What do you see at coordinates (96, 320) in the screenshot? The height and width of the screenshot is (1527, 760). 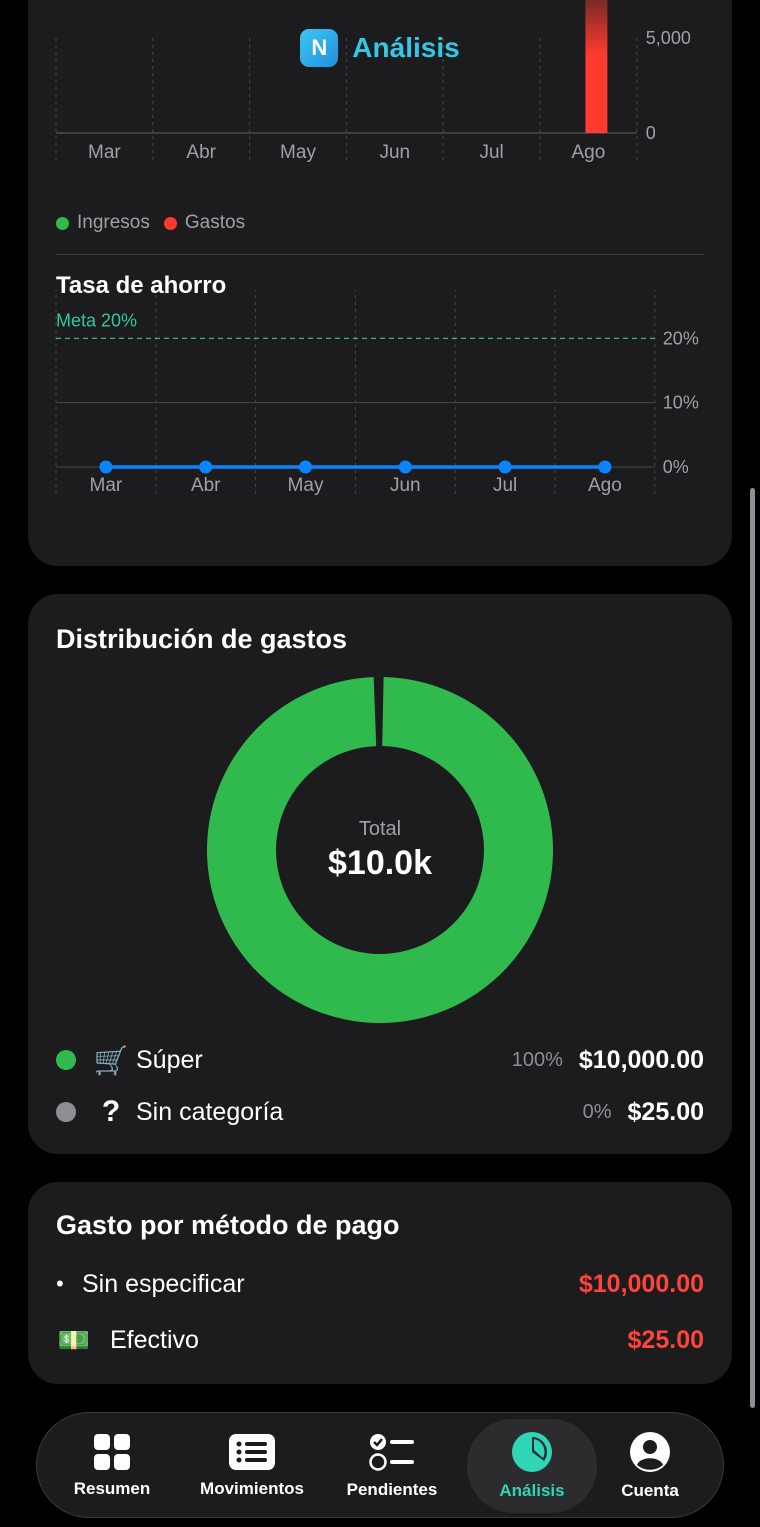 I see `goal-label: Meta 20%` at bounding box center [96, 320].